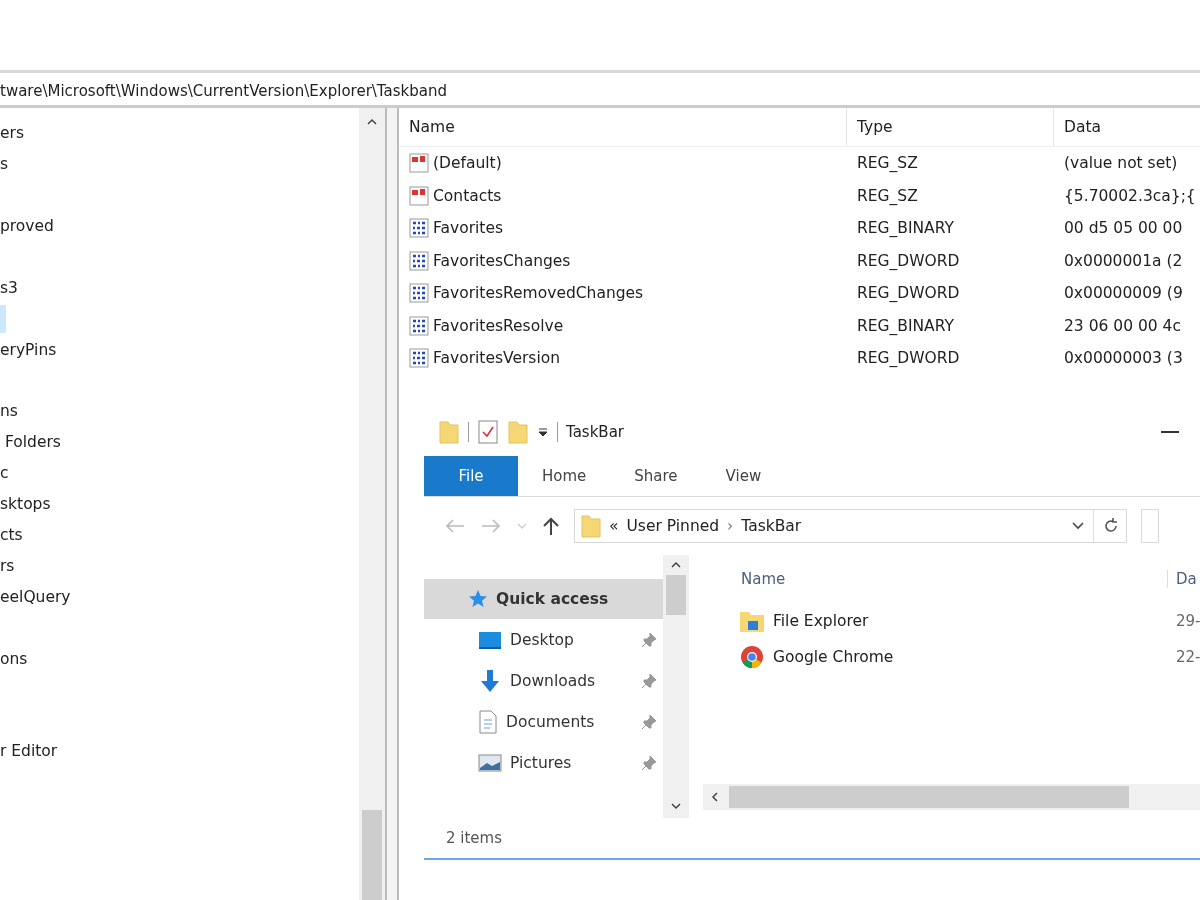  I want to click on breadcrumb-overflow: «, so click(614, 526).